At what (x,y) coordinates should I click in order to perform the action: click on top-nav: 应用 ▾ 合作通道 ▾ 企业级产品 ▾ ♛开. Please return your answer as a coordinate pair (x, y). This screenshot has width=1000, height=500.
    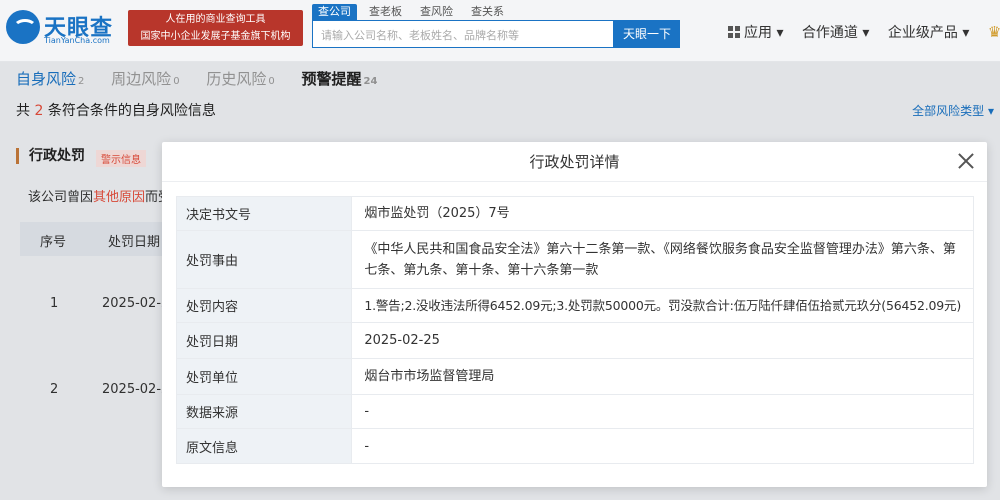
    Looking at the image, I should click on (864, 32).